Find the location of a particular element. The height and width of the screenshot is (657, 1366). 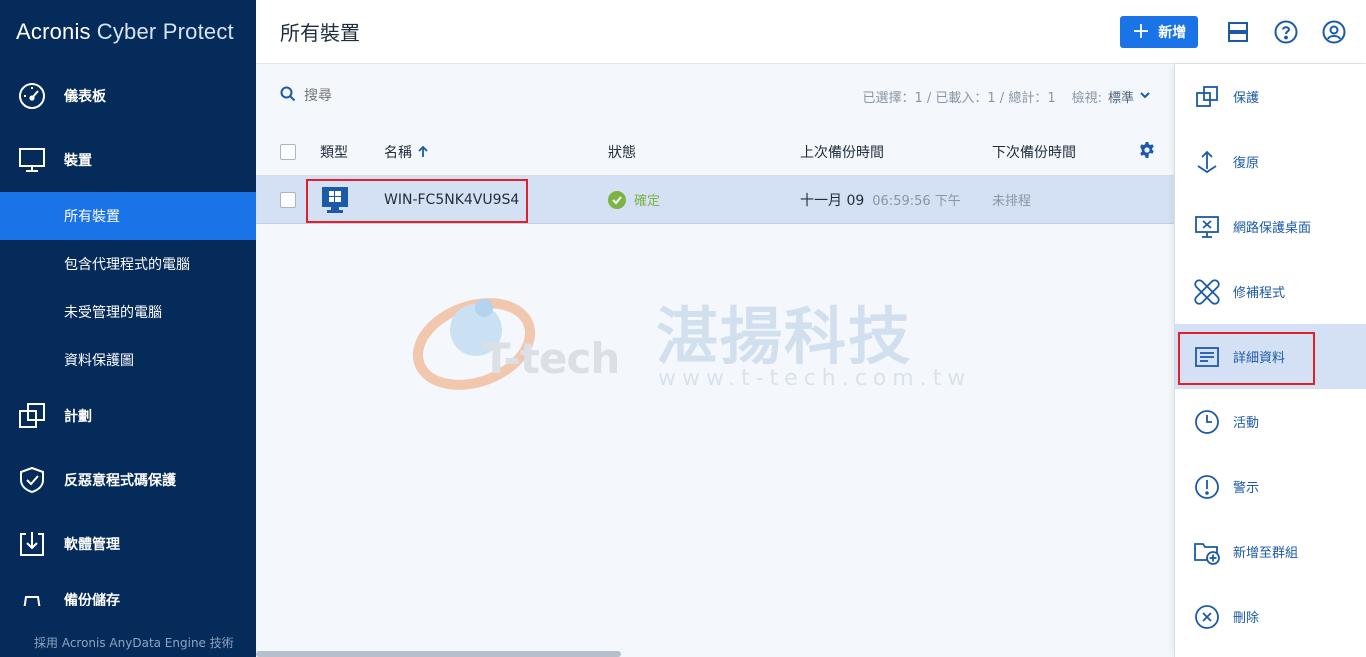

sidebar-item-label: 反惡意程式碼保護 is located at coordinates (120, 481).